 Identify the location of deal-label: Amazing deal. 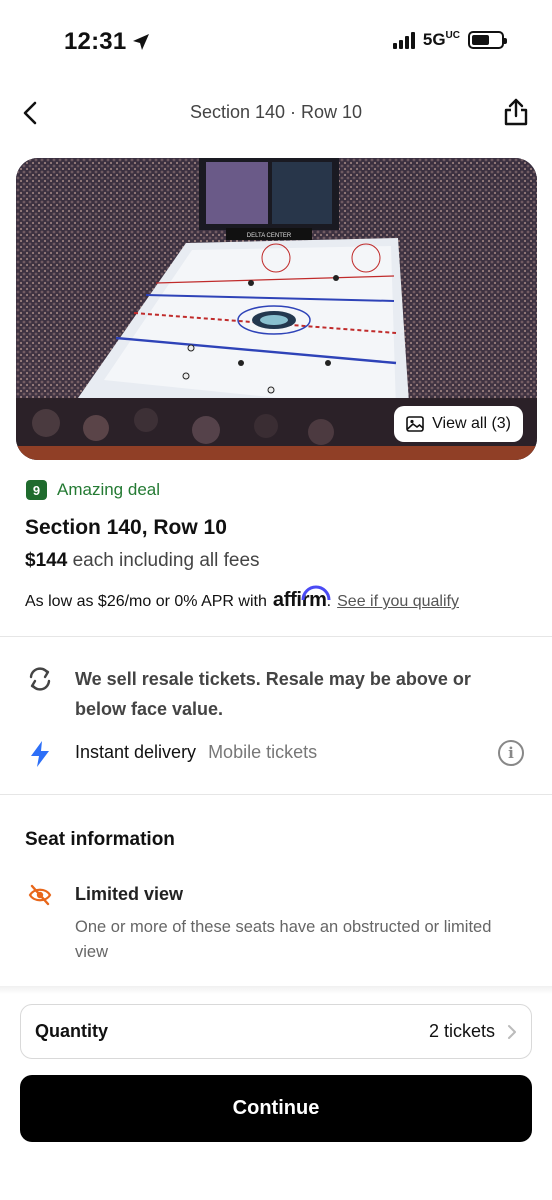
(109, 489).